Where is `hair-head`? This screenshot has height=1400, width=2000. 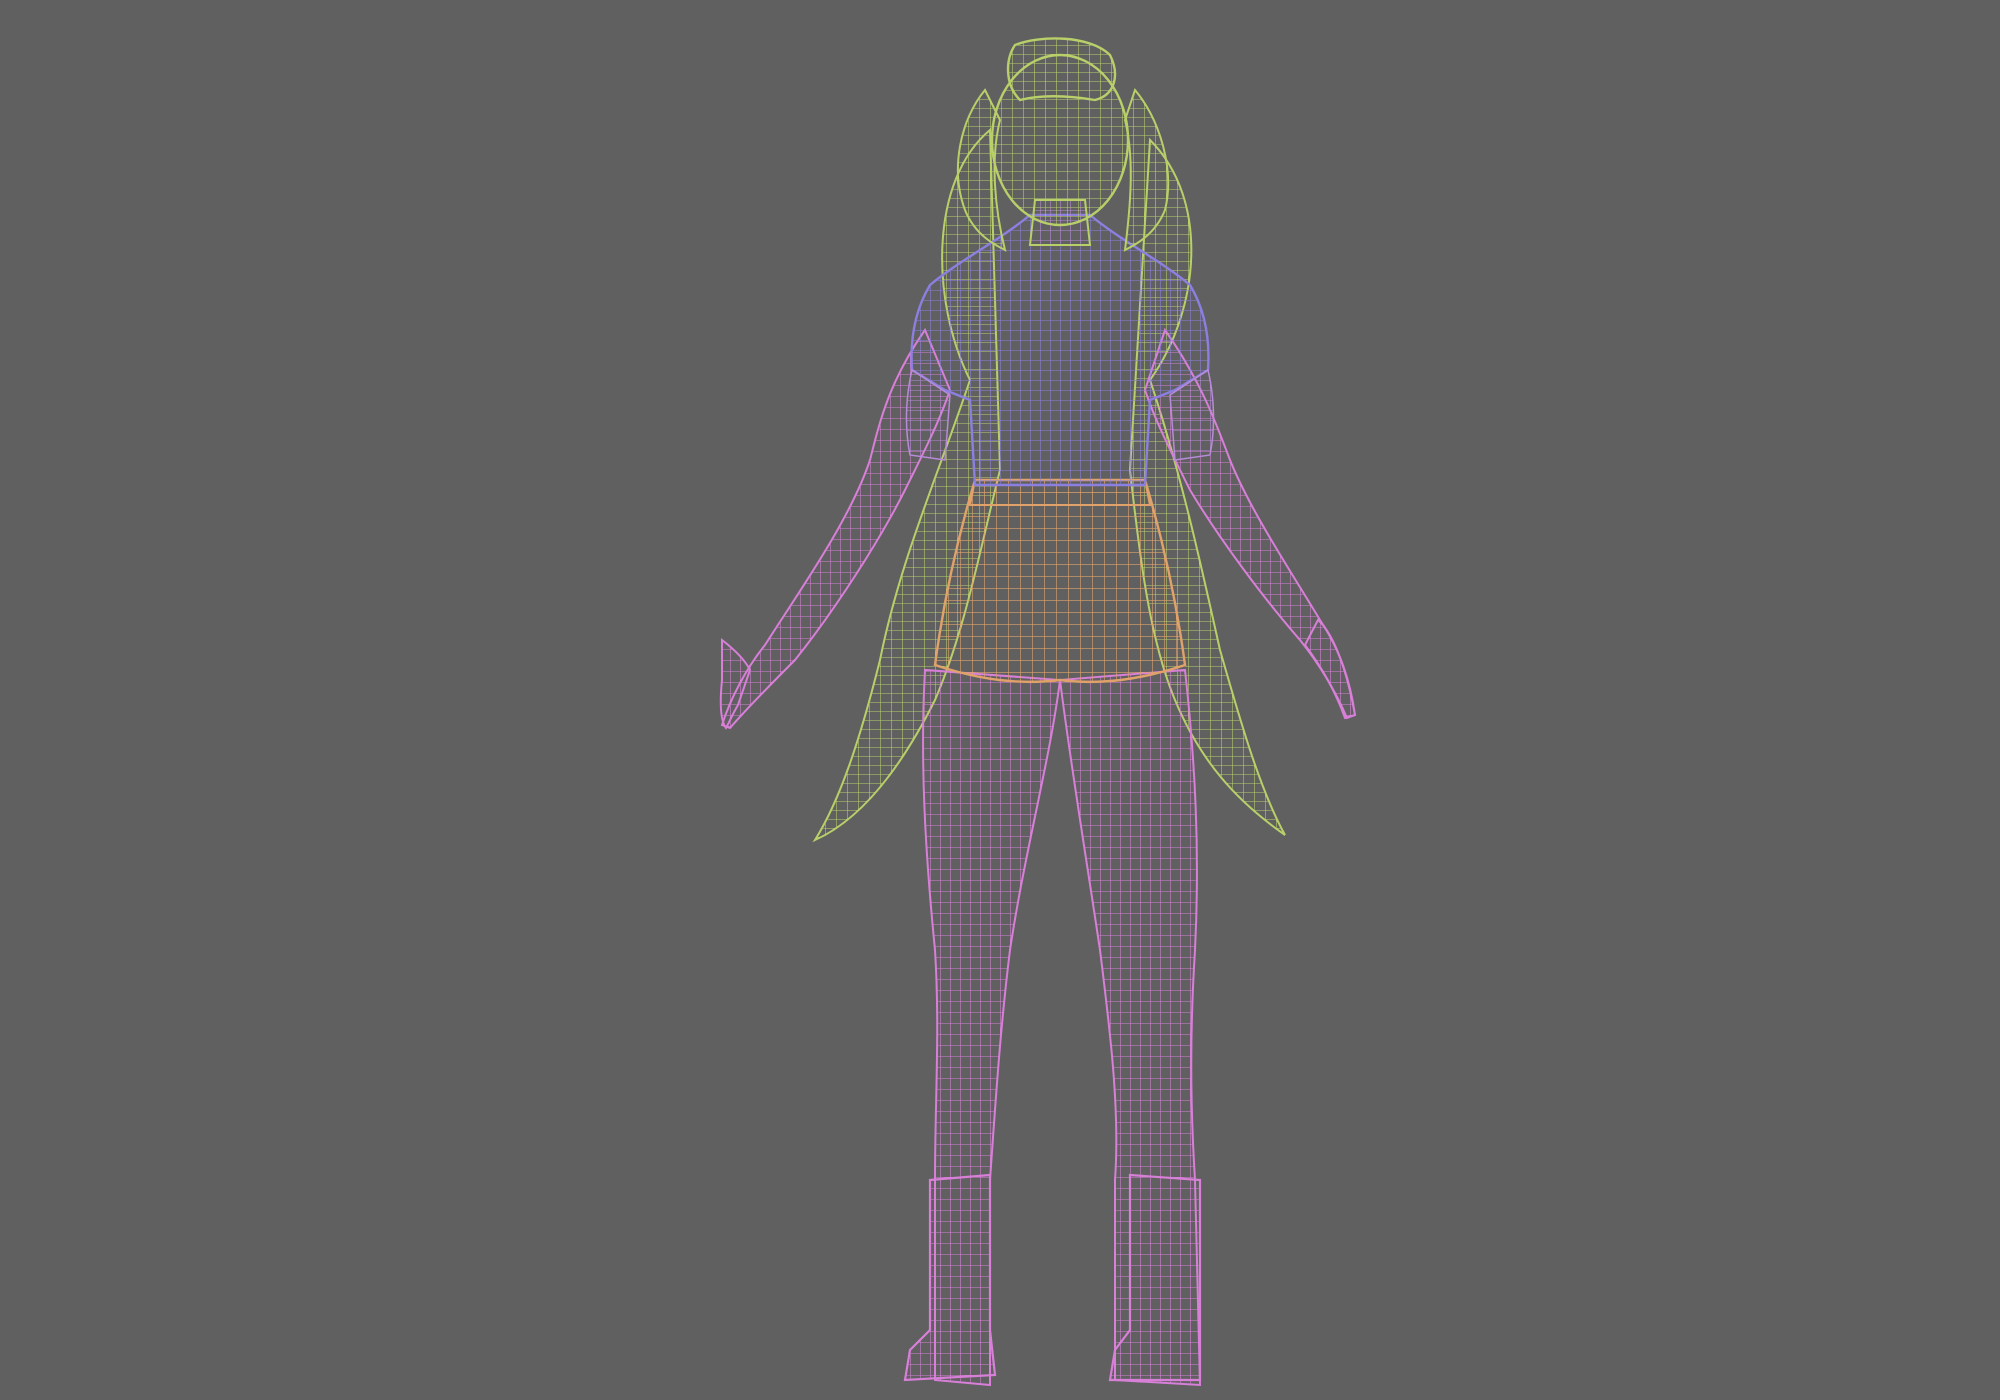 hair-head is located at coordinates (1063, 144).